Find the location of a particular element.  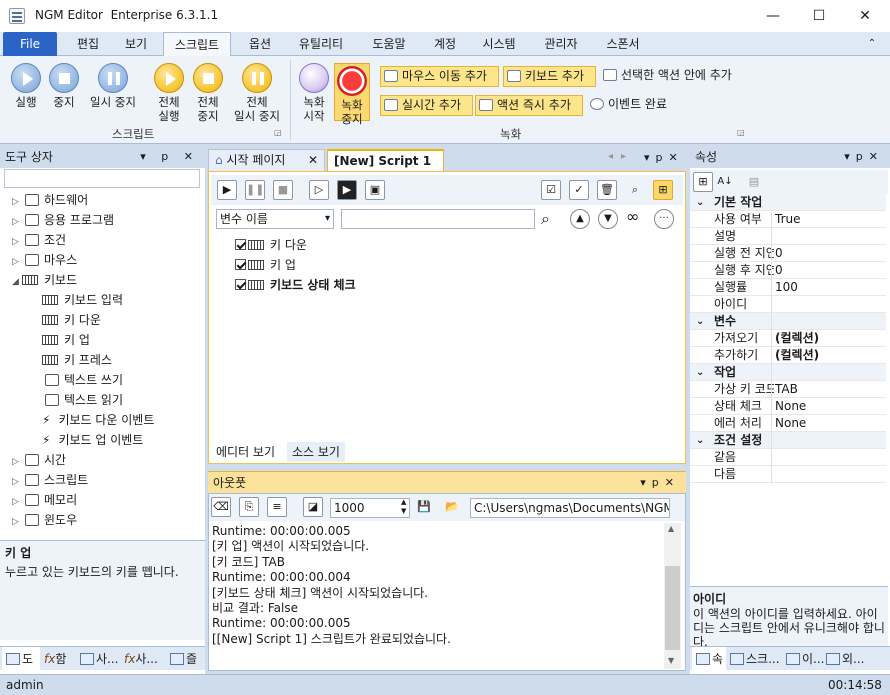

toolbox-item: ▷ 윈도우 is located at coordinates (44, 520).